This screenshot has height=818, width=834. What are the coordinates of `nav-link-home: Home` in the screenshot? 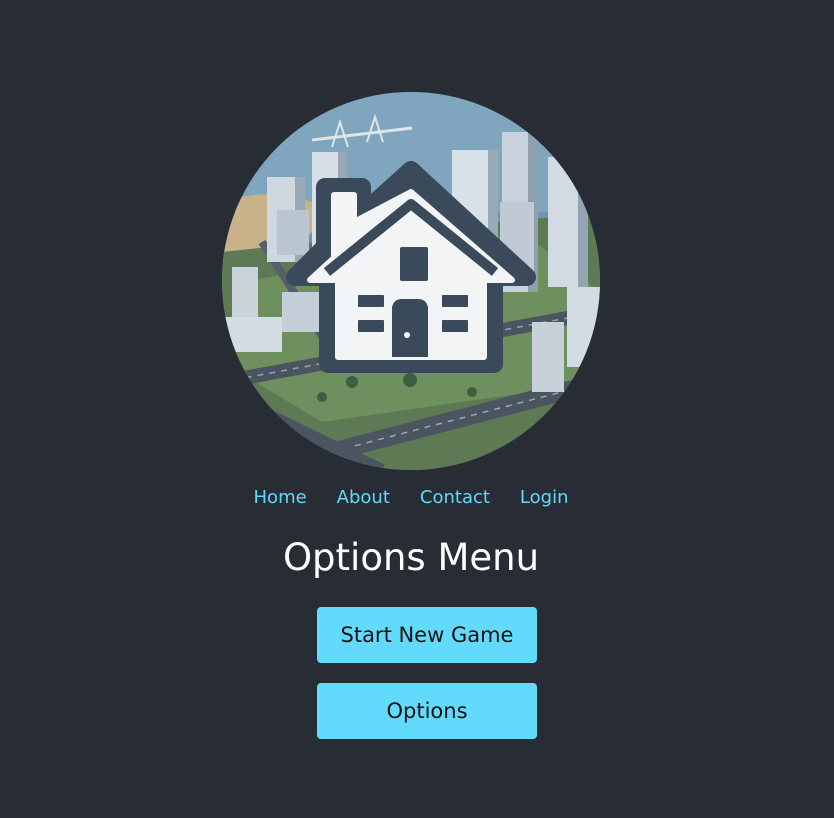 It's located at (280, 498).